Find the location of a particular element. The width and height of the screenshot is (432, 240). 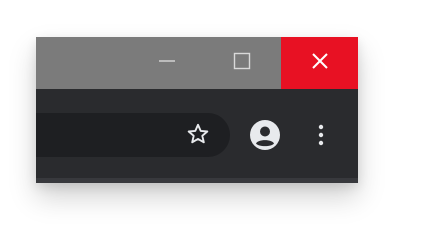

menu-button is located at coordinates (321, 137).